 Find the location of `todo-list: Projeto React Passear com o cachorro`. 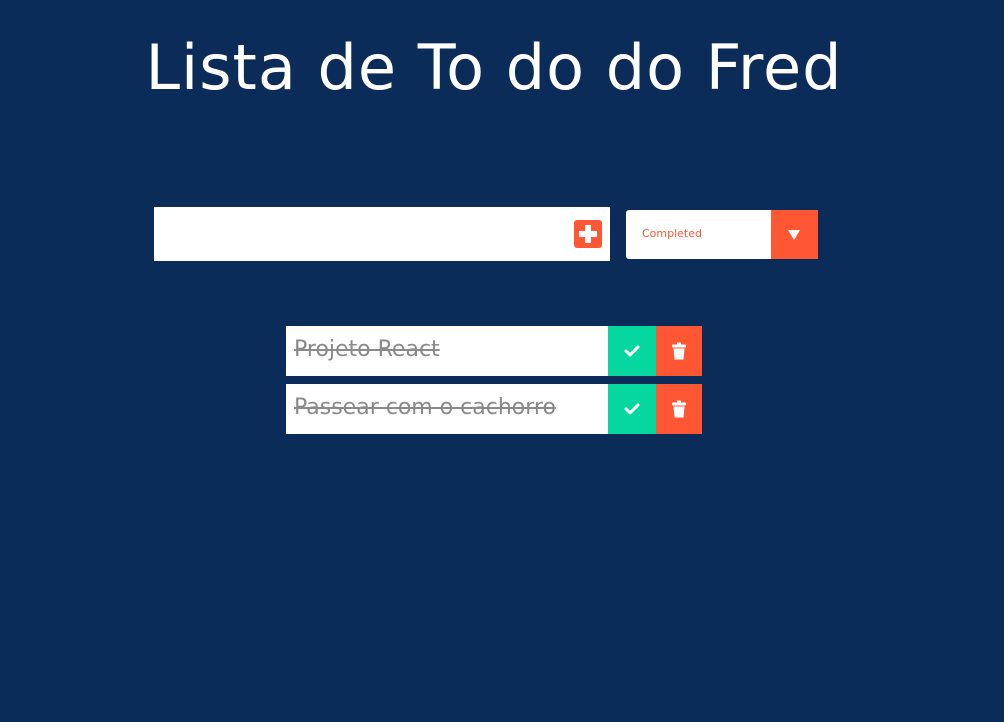

todo-list: Projeto React Passear com o cachorro is located at coordinates (494, 384).